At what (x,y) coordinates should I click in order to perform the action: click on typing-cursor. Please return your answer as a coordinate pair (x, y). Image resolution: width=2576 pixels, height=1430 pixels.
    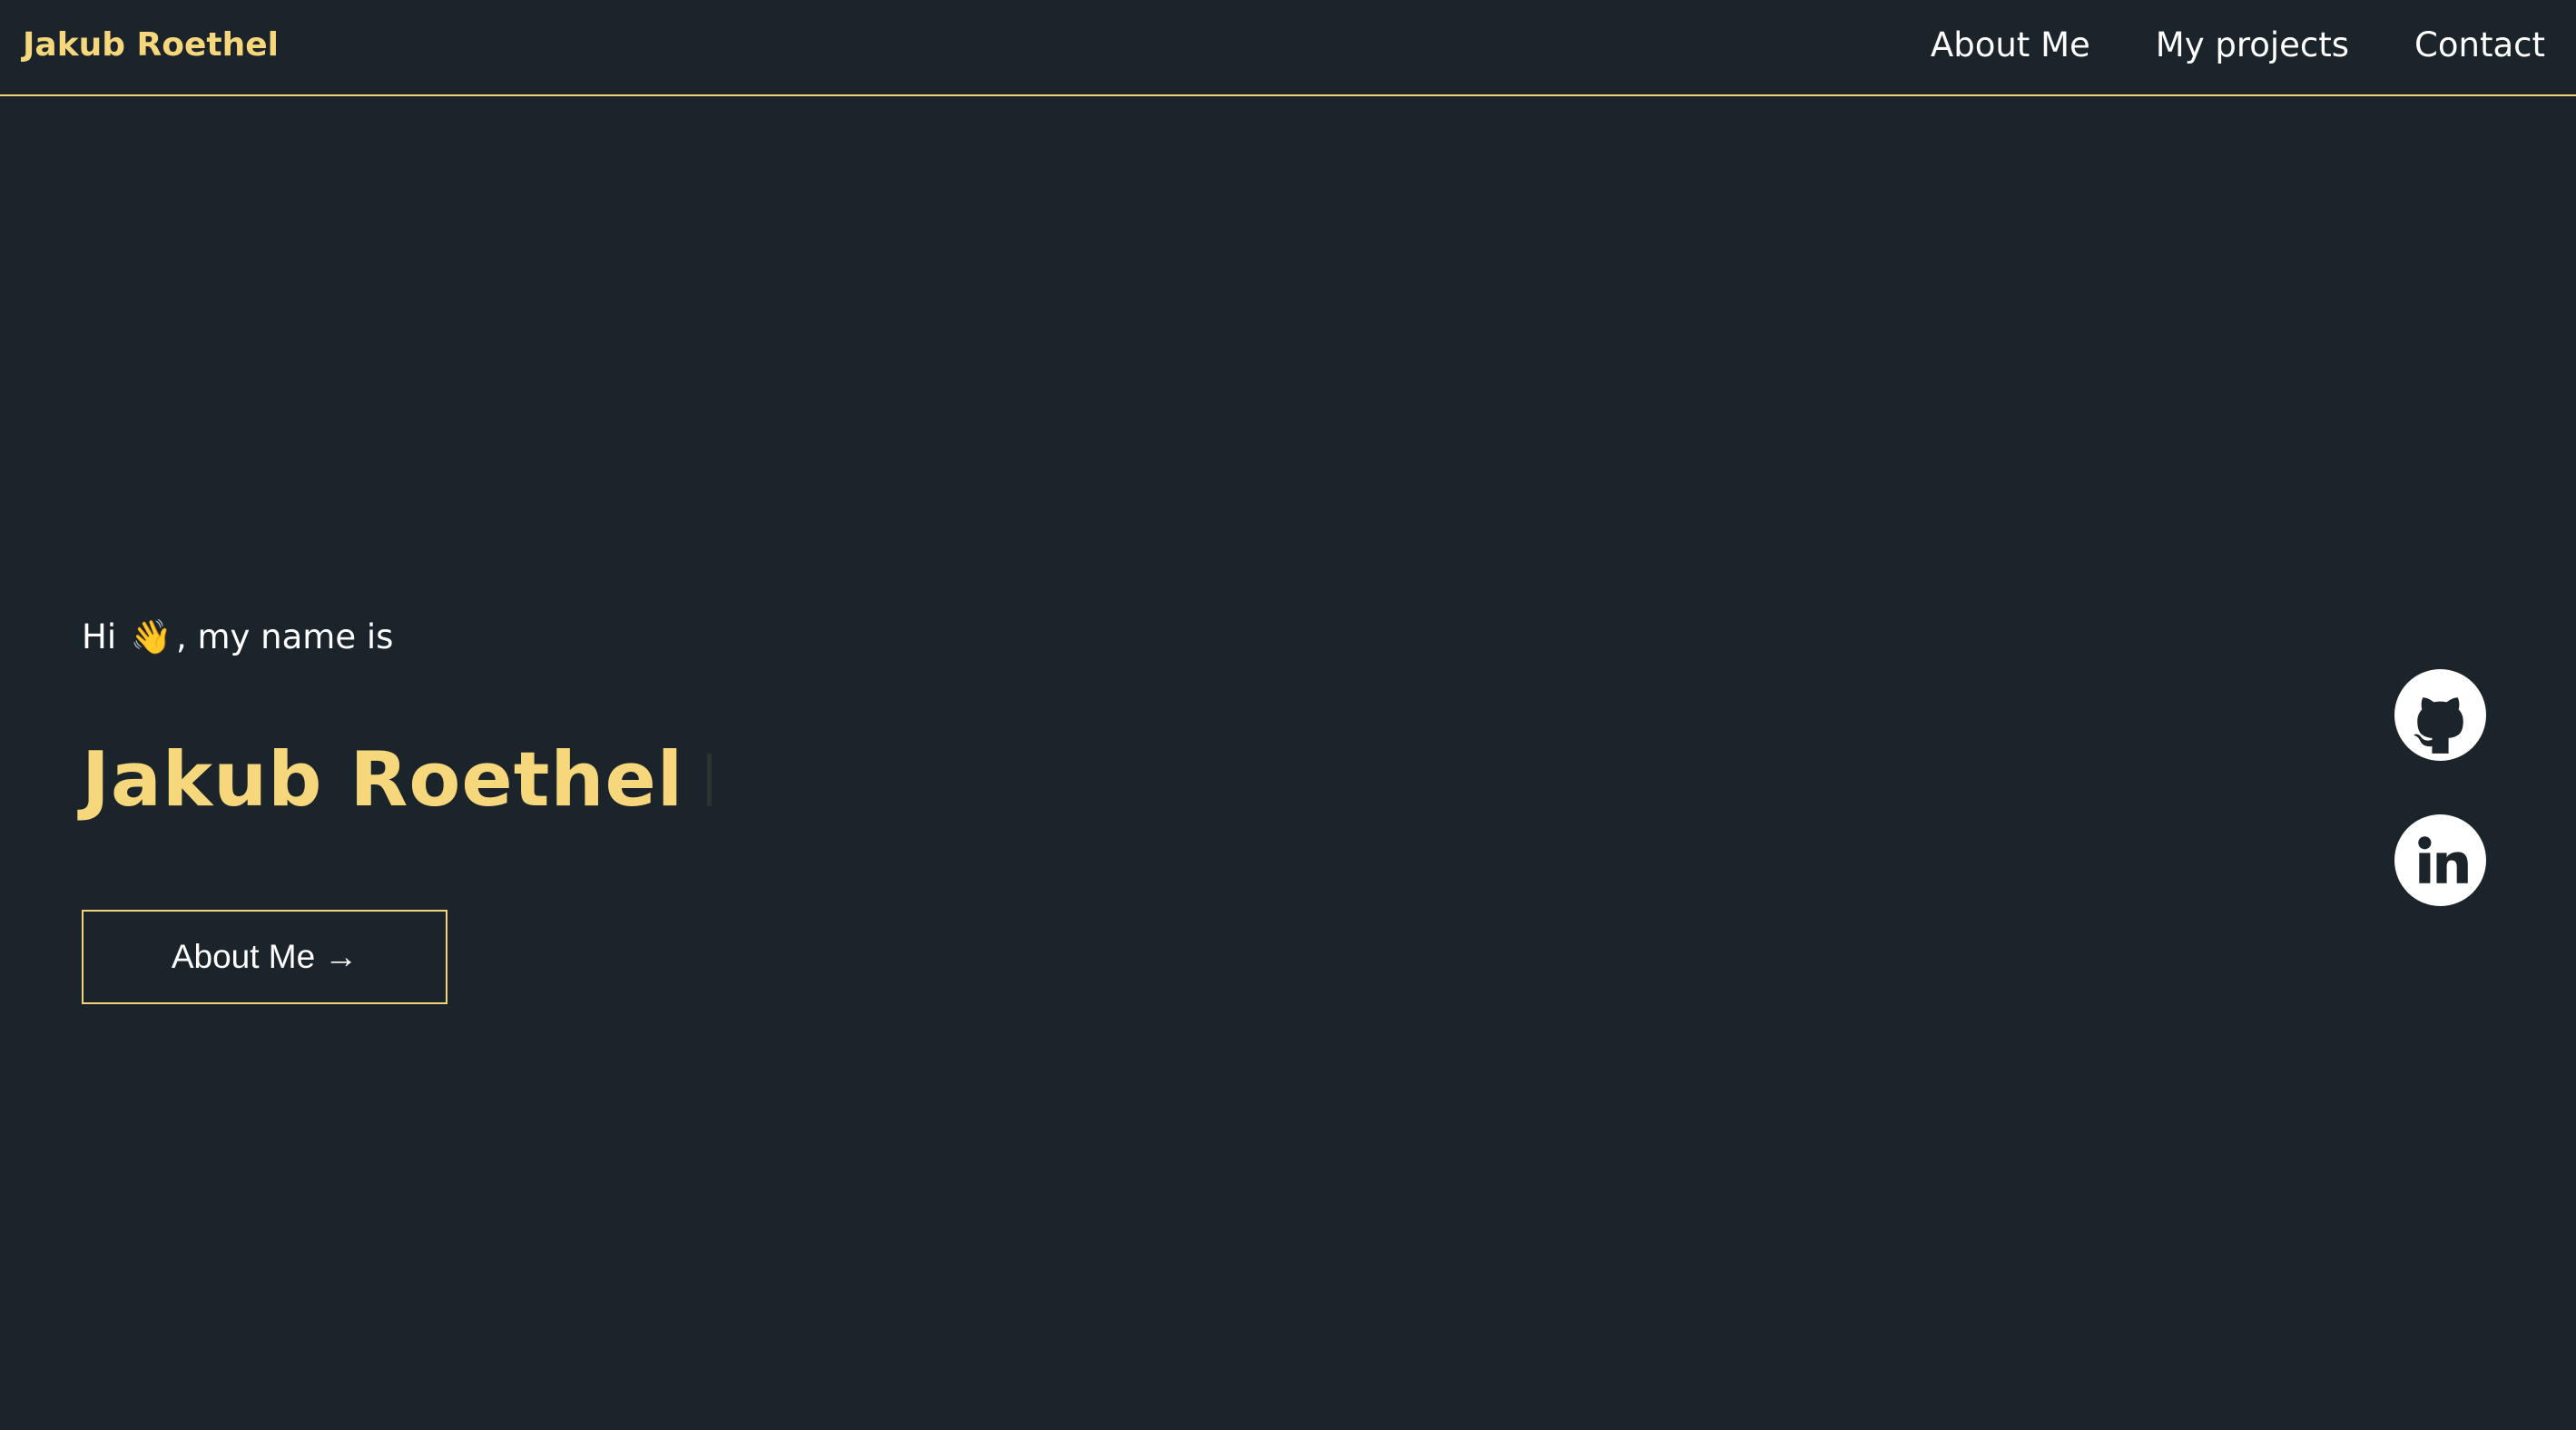
    Looking at the image, I should click on (710, 780).